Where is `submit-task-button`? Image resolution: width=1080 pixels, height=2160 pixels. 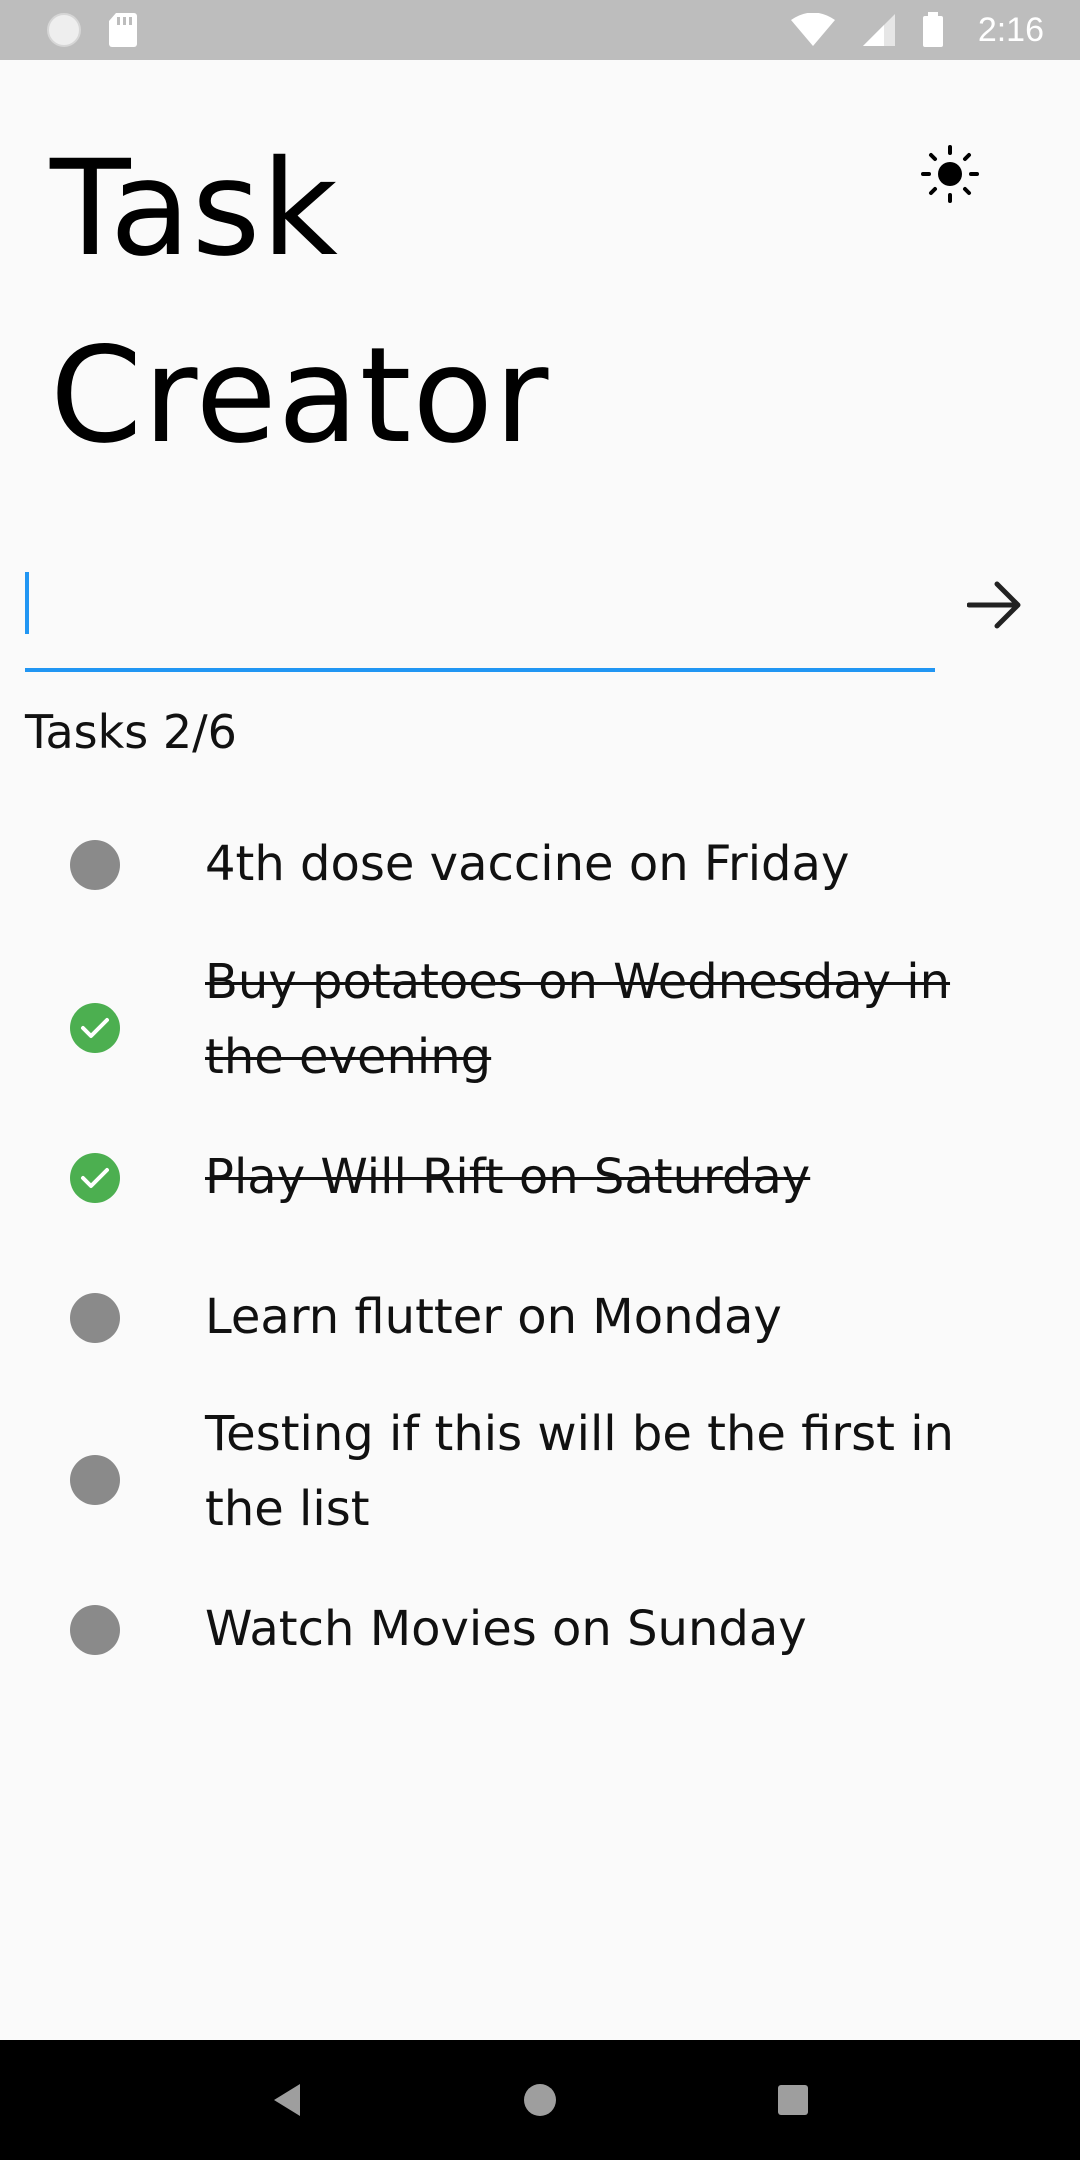 submit-task-button is located at coordinates (995, 605).